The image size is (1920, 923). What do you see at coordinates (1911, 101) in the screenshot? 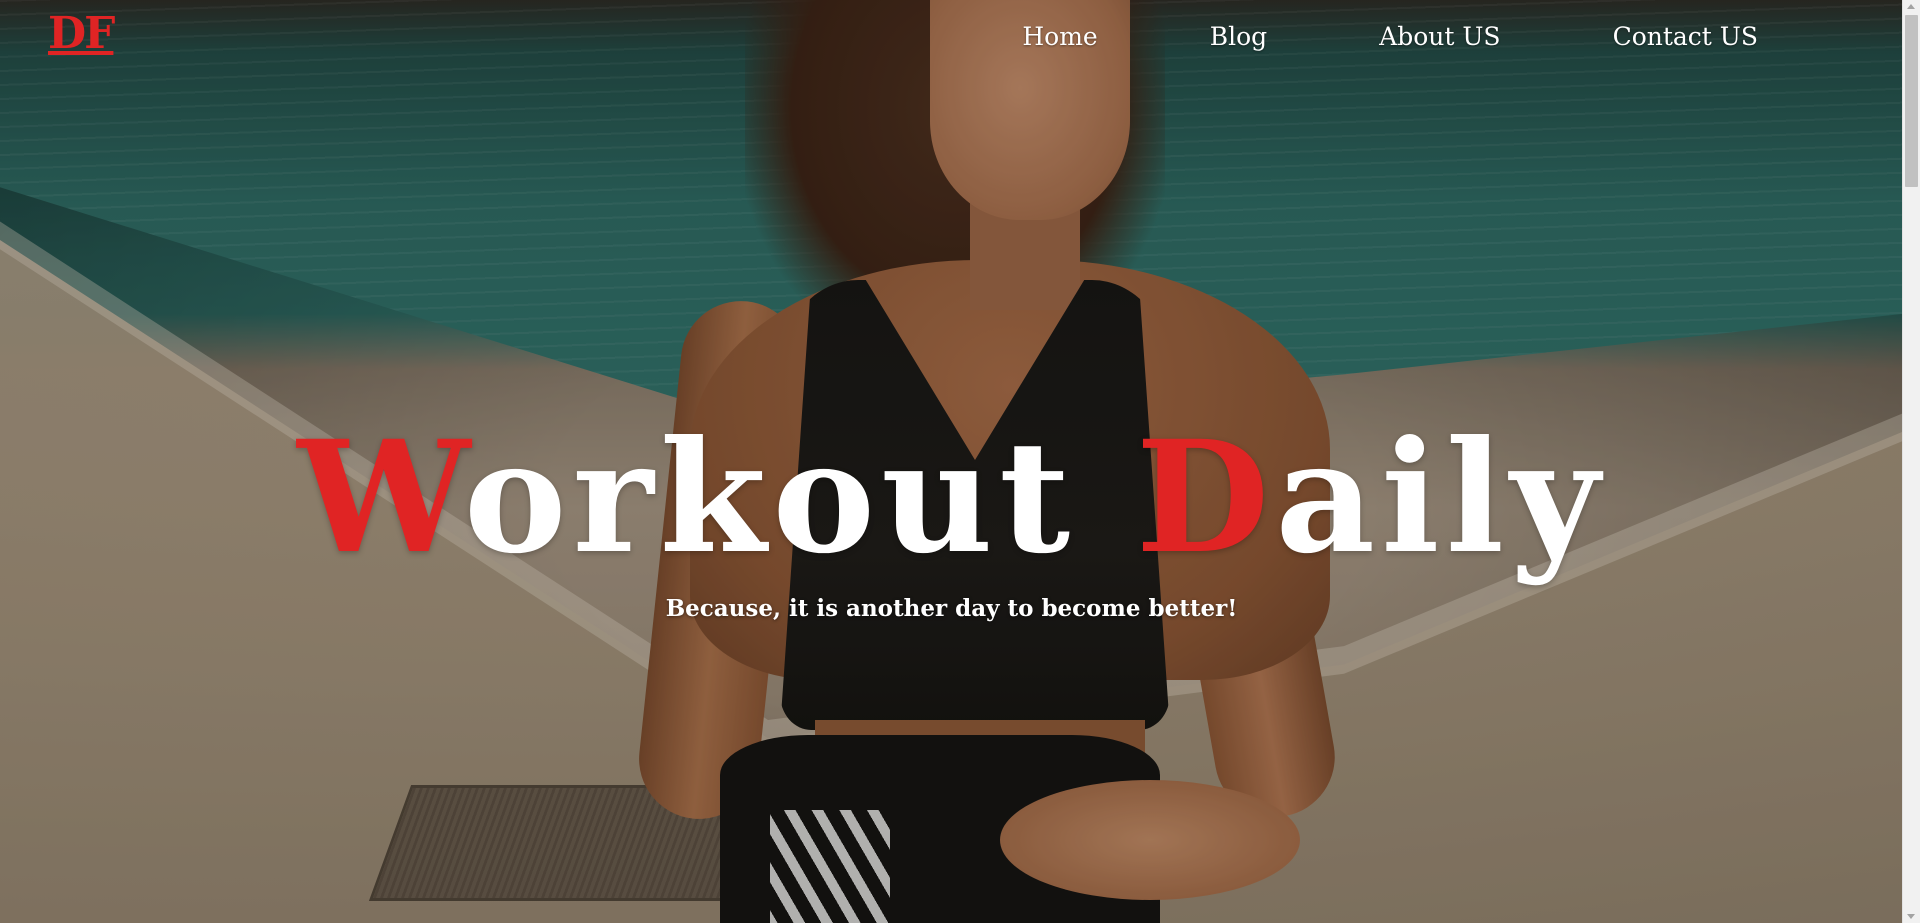
I see `scrollbar-thumb` at bounding box center [1911, 101].